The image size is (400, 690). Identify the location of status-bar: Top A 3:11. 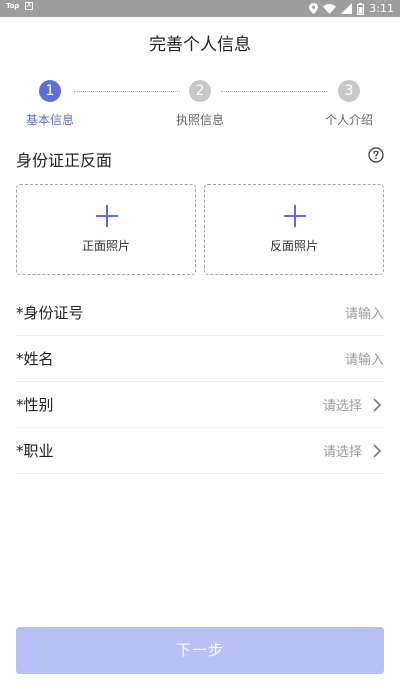
(200, 8).